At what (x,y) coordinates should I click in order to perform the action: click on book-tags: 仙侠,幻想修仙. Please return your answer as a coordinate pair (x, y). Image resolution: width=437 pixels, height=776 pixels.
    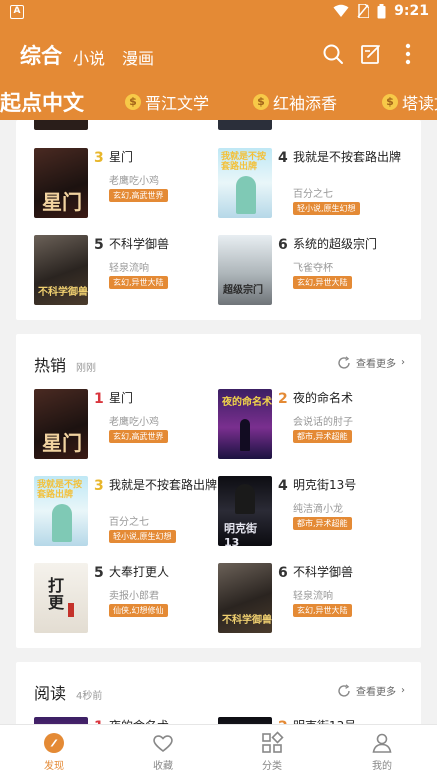
    Looking at the image, I should click on (138, 610).